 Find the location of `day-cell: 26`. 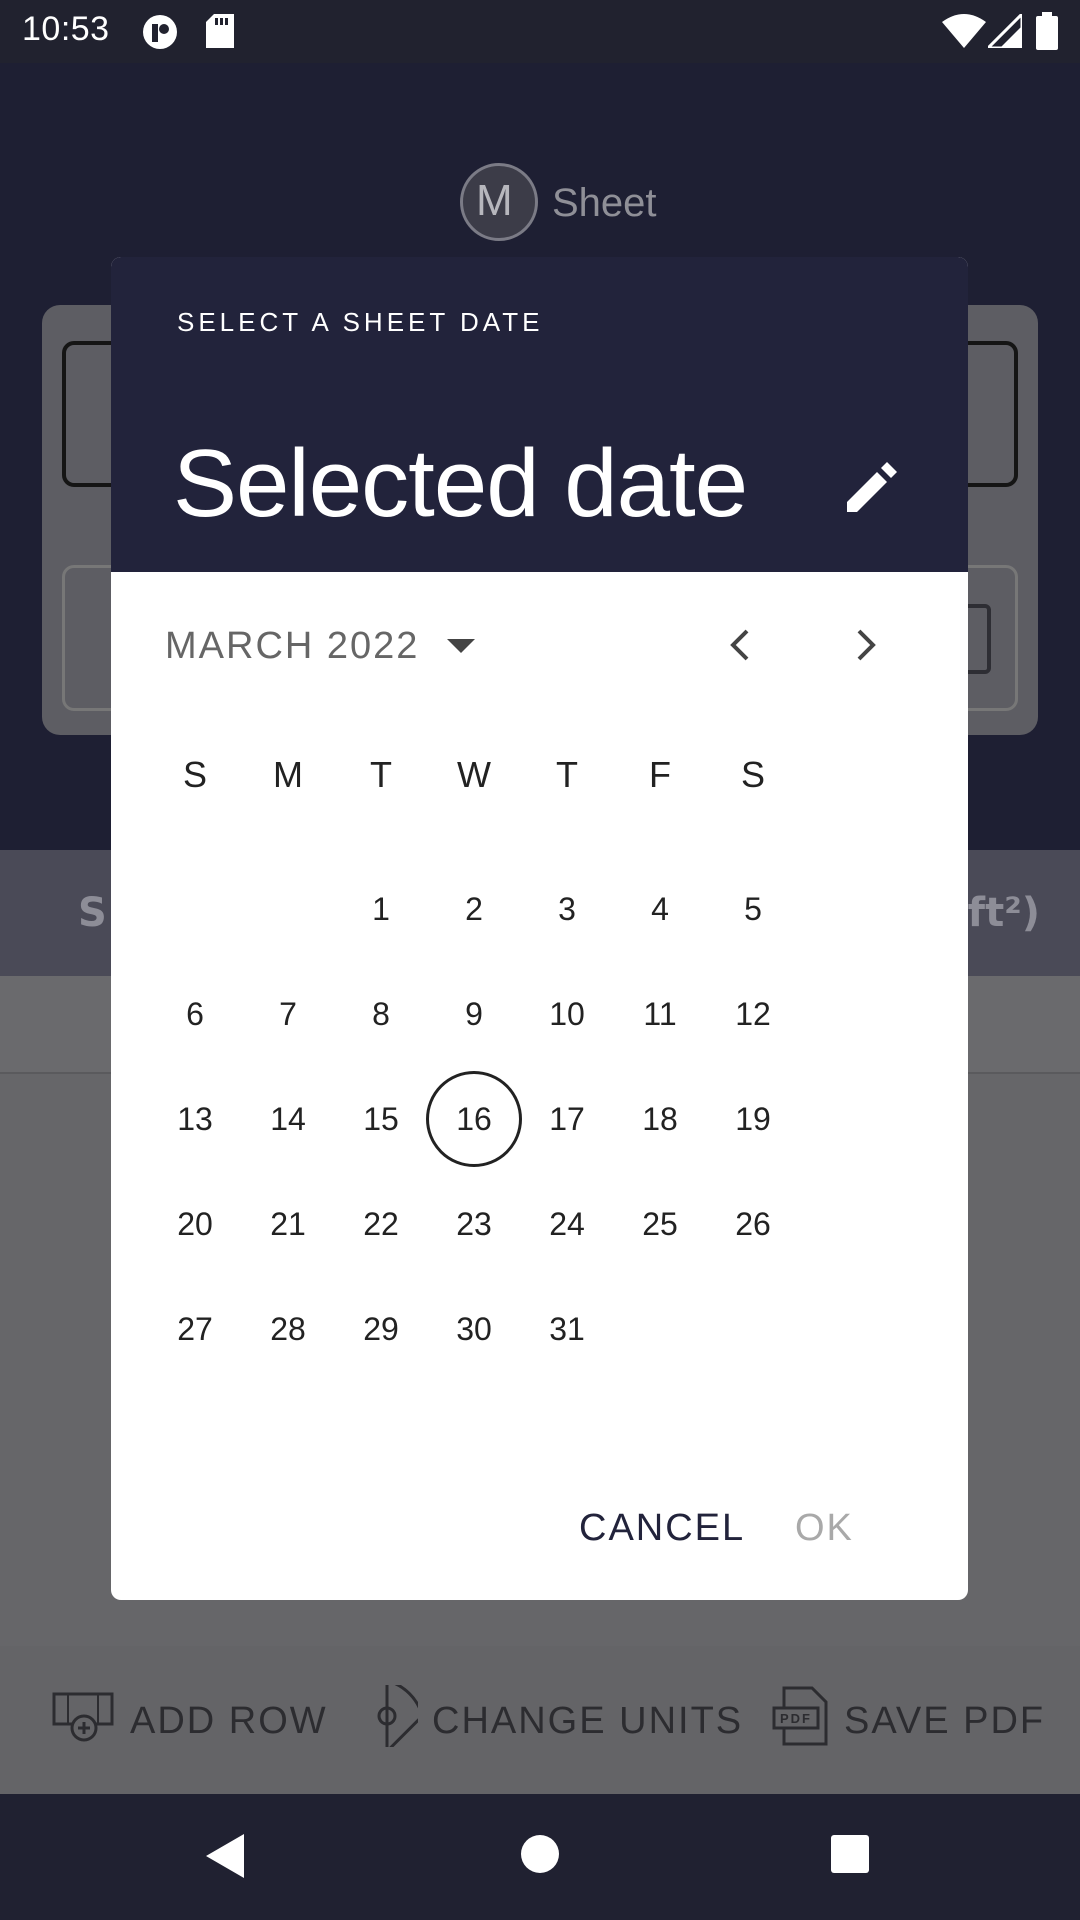

day-cell: 26 is located at coordinates (753, 1224).